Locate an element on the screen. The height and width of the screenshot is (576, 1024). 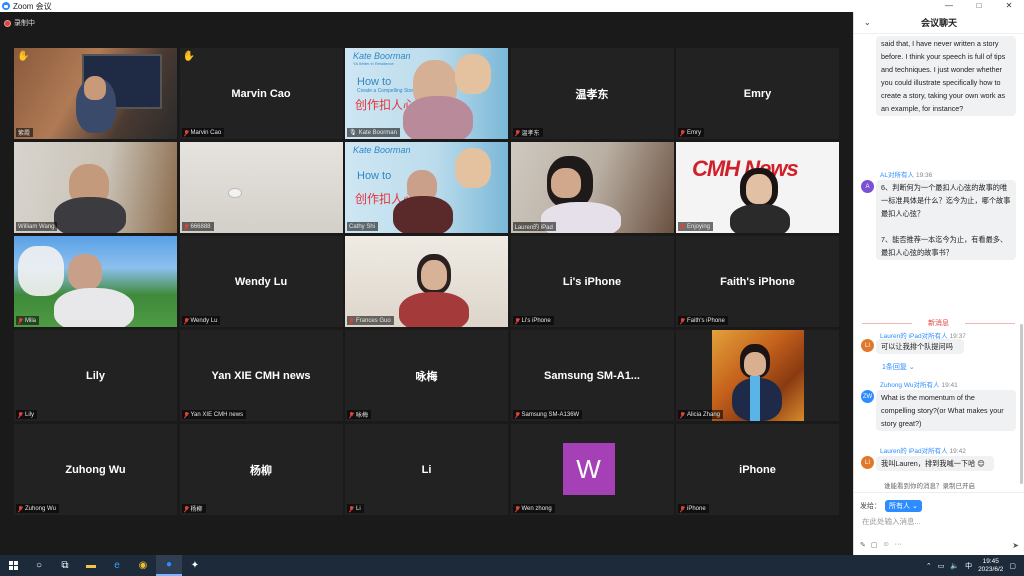
more-icon: ··· is located at coordinates (898, 545).